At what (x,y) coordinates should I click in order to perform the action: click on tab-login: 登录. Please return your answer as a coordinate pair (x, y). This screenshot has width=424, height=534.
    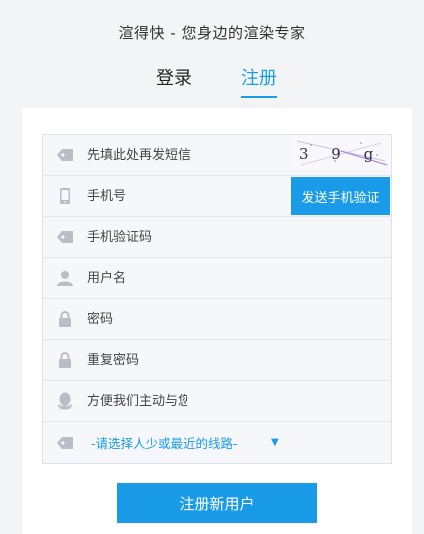
    Looking at the image, I should click on (174, 80).